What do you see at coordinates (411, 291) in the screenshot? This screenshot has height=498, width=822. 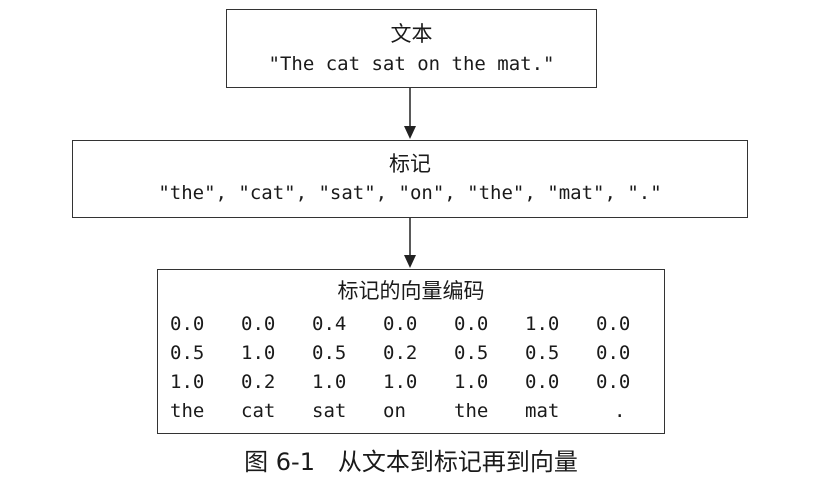 I see `vectors-box-title: 标记的向量编码` at bounding box center [411, 291].